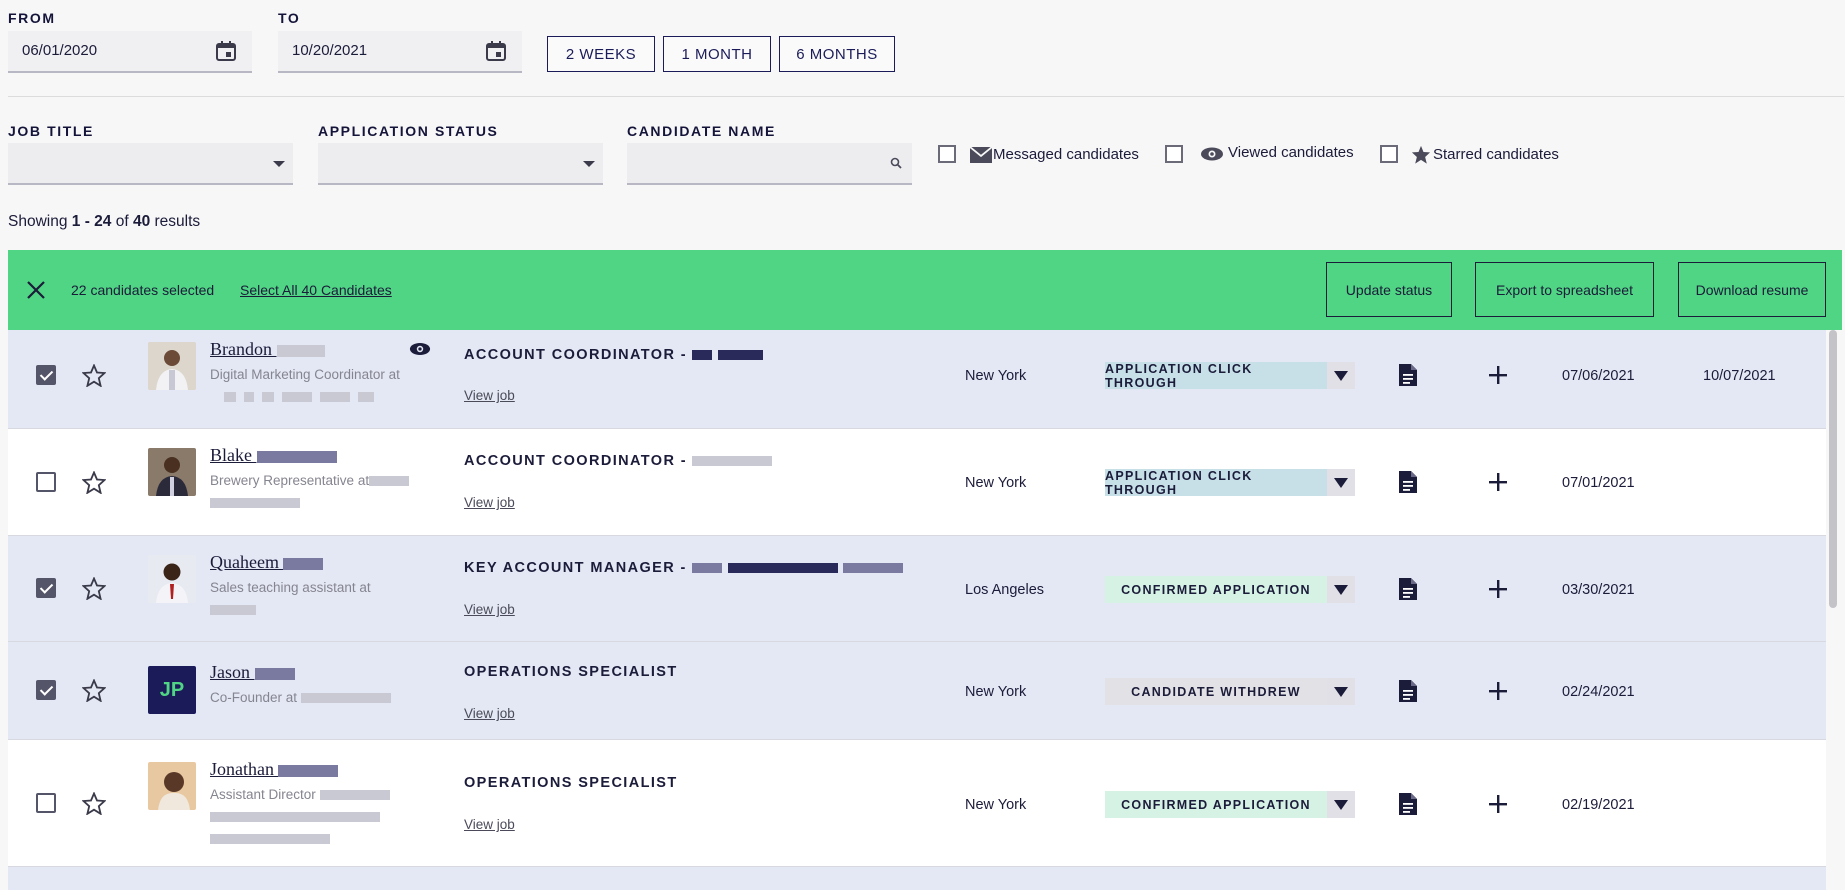 This screenshot has height=890, width=1845. Describe the element at coordinates (460, 164) in the screenshot. I see `application-status-select` at that location.